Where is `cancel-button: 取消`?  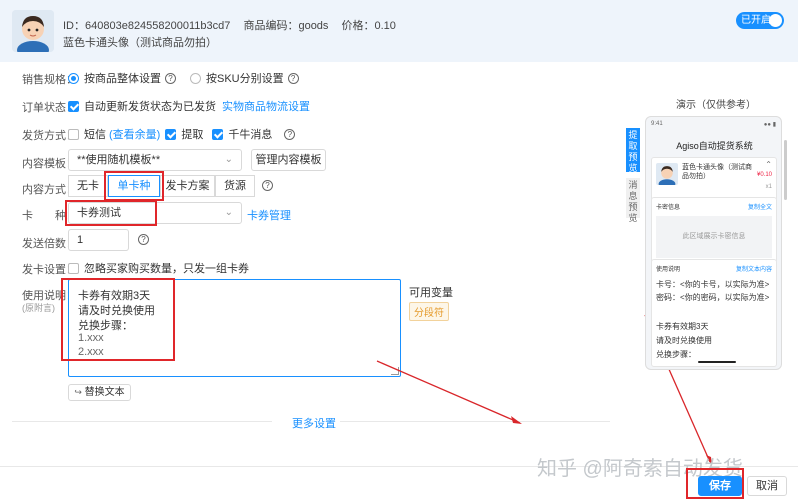
cancel-button: 取消 is located at coordinates (767, 486).